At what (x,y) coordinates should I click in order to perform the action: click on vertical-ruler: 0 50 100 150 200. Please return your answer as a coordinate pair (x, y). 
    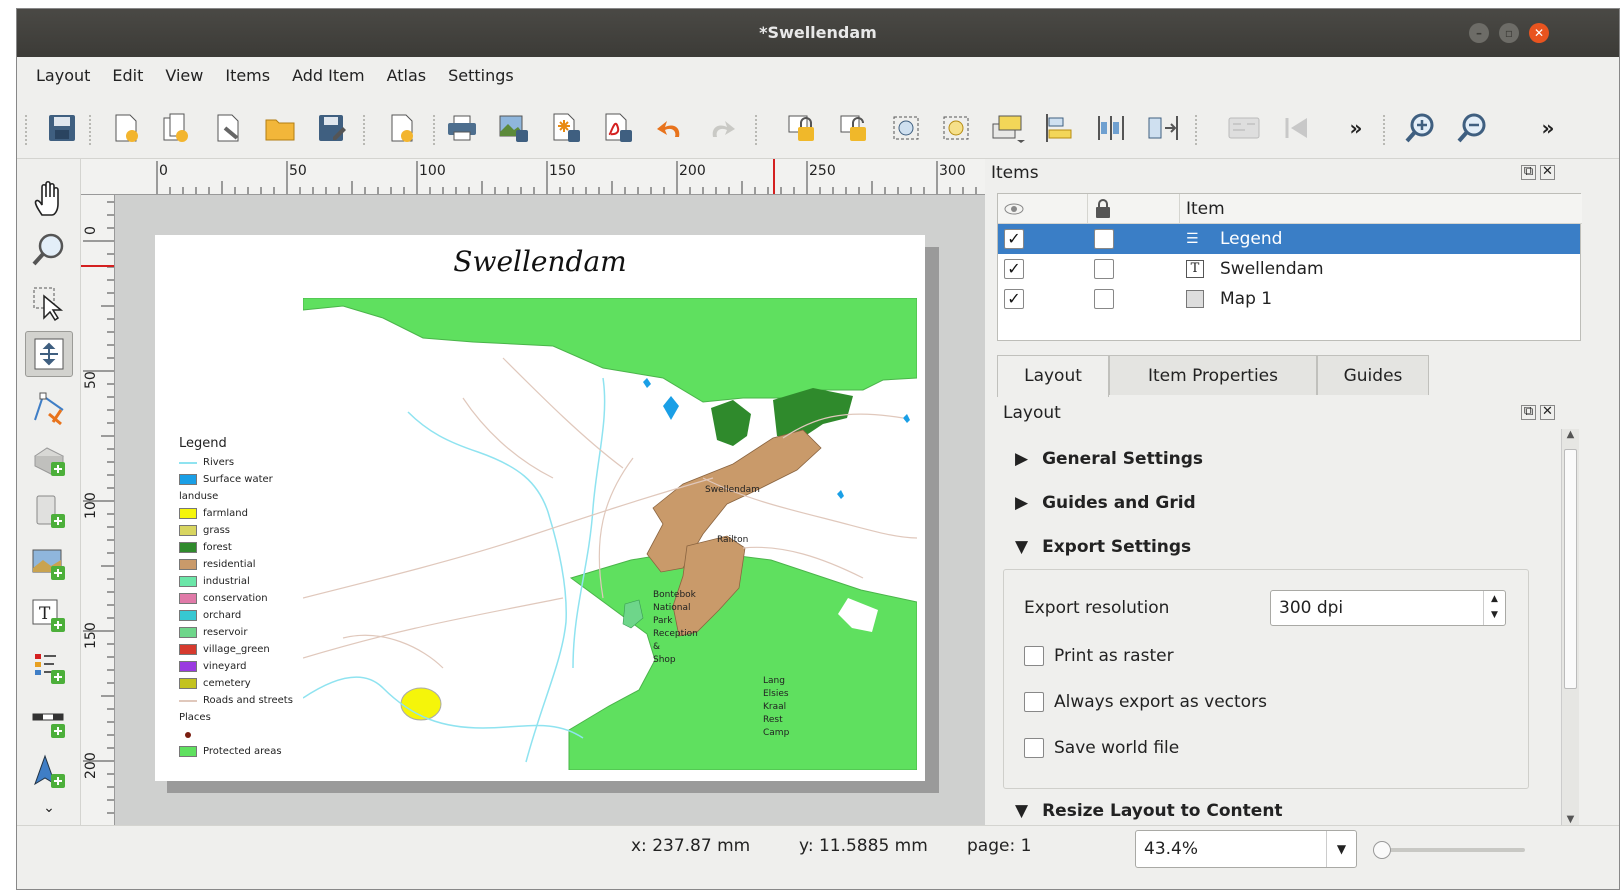
    Looking at the image, I should click on (98, 510).